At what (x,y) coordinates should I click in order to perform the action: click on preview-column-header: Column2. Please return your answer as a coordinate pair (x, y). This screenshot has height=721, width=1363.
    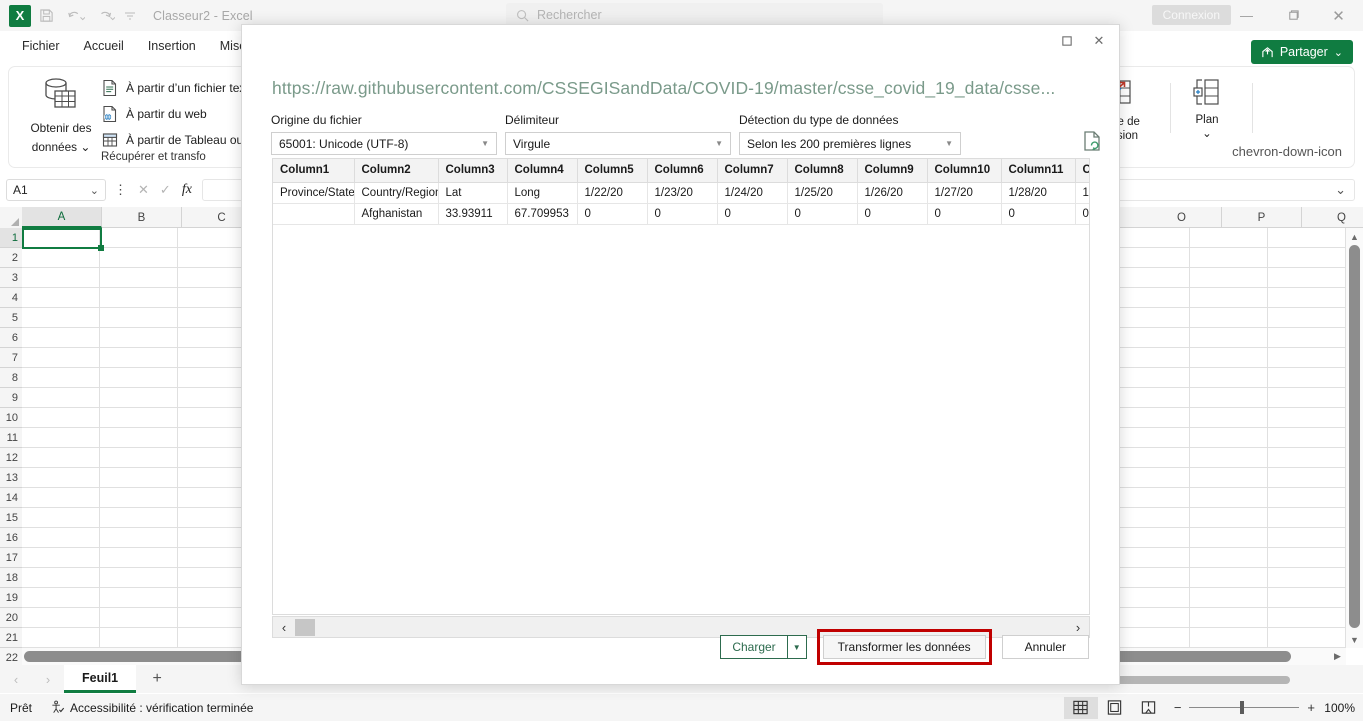
    Looking at the image, I should click on (396, 171).